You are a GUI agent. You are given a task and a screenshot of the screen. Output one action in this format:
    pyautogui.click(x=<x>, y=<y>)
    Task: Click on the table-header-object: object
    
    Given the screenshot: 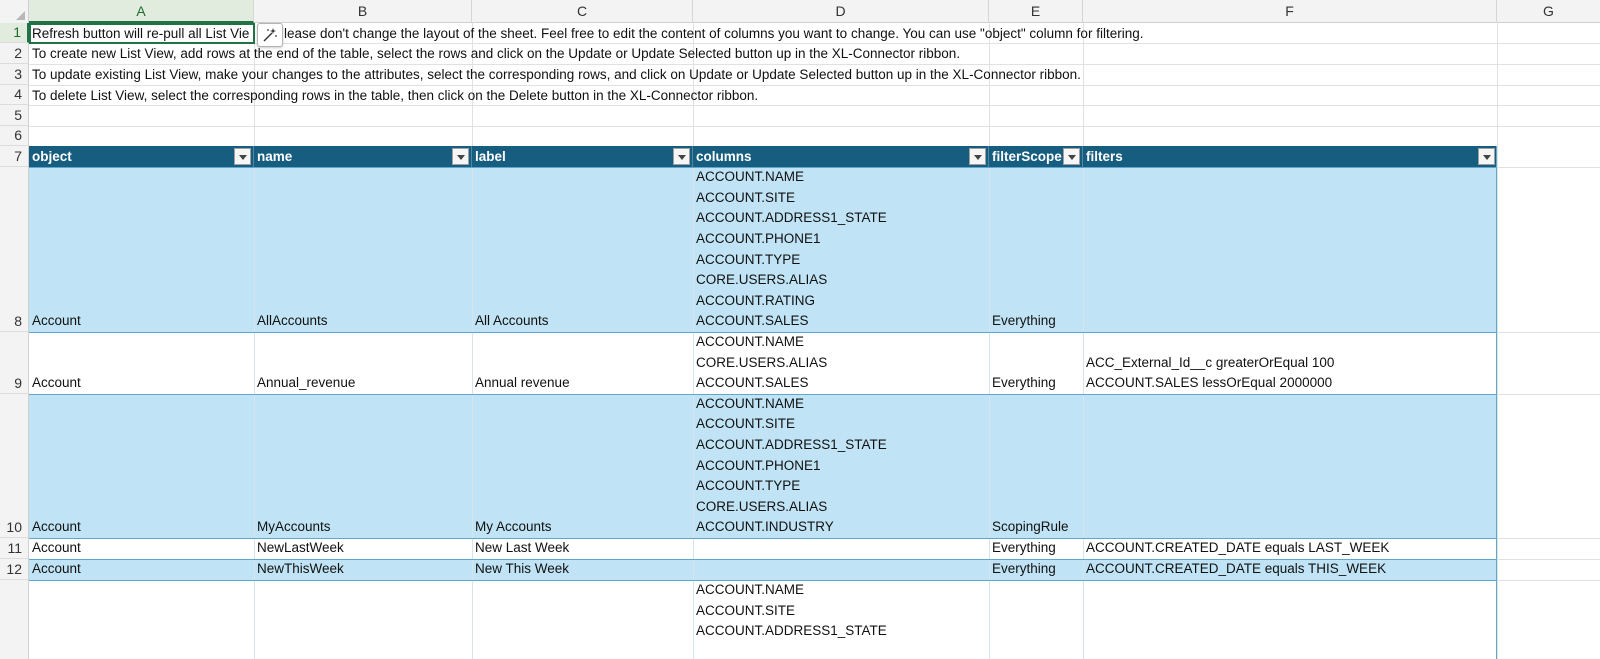 What is the action you would take?
    pyautogui.click(x=141, y=156)
    